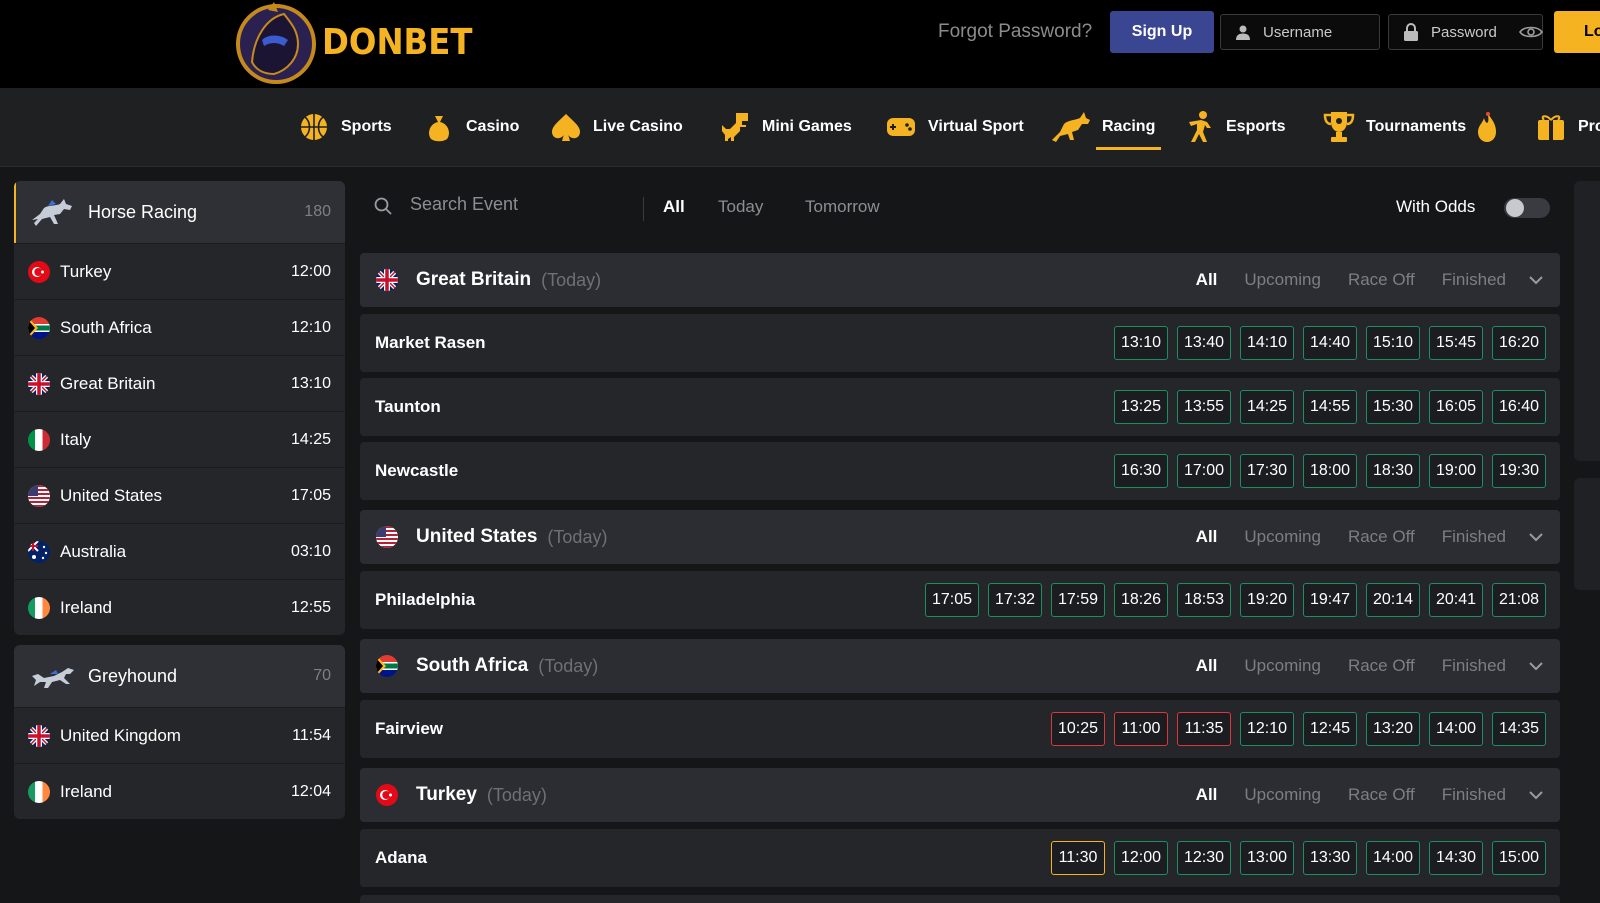 Image resolution: width=1600 pixels, height=903 pixels. Describe the element at coordinates (1267, 858) in the screenshot. I see `race-time-button: 13:00` at that location.